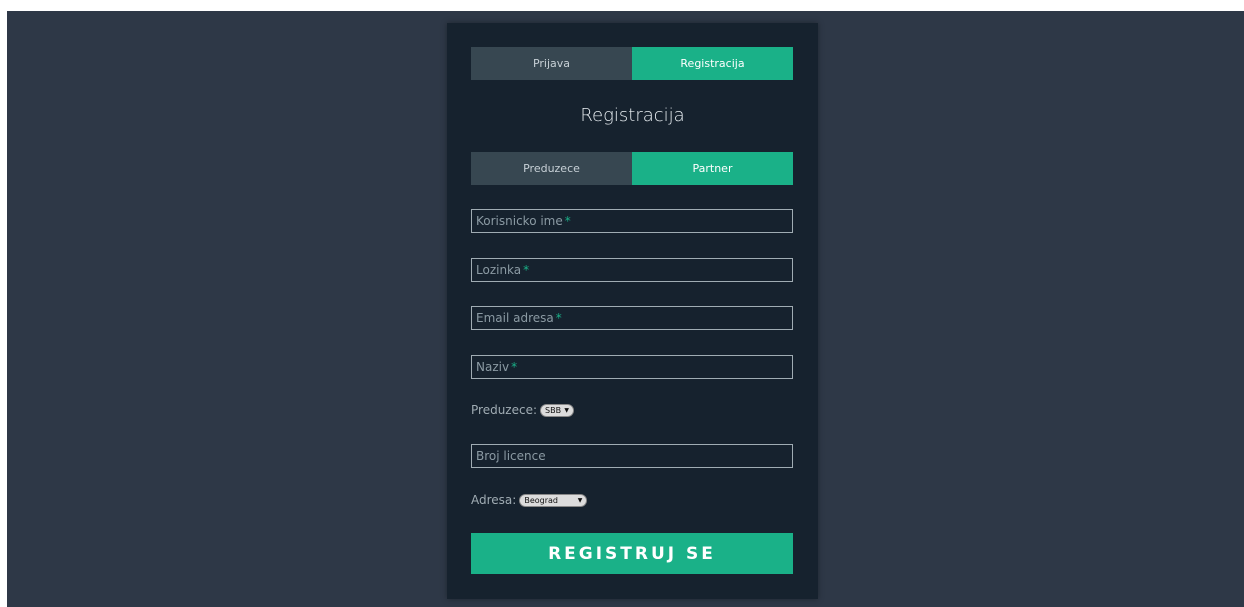 The image size is (1244, 607). I want to click on address-select-row: Adresa: Beograd ▼, so click(529, 500).